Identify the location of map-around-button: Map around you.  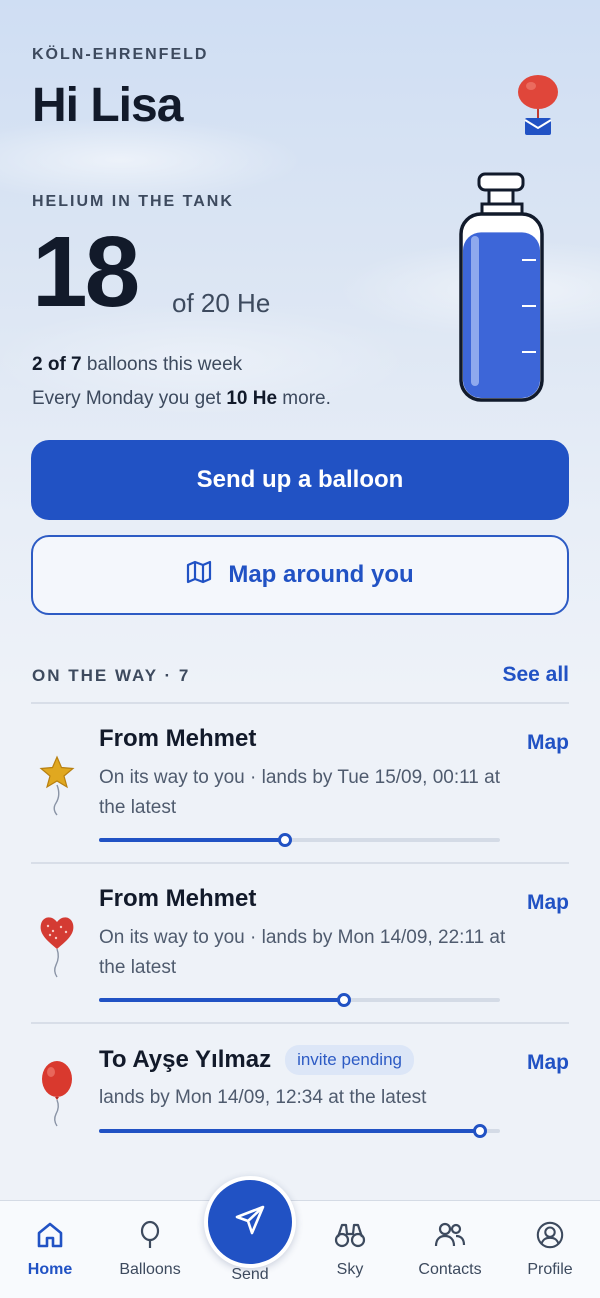
(300, 575).